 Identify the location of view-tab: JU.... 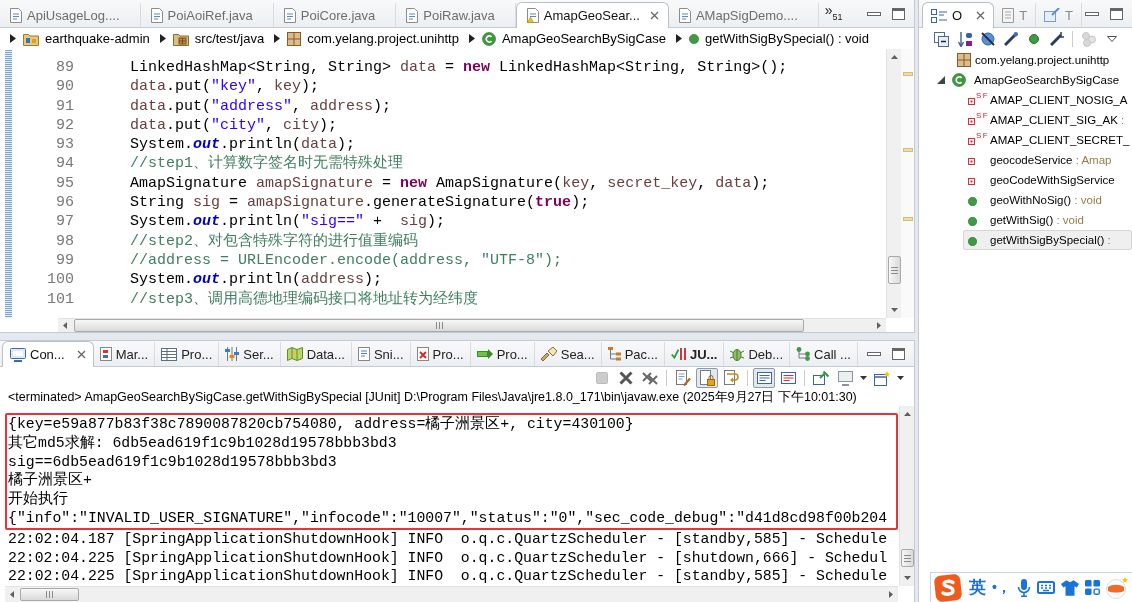
(694, 354).